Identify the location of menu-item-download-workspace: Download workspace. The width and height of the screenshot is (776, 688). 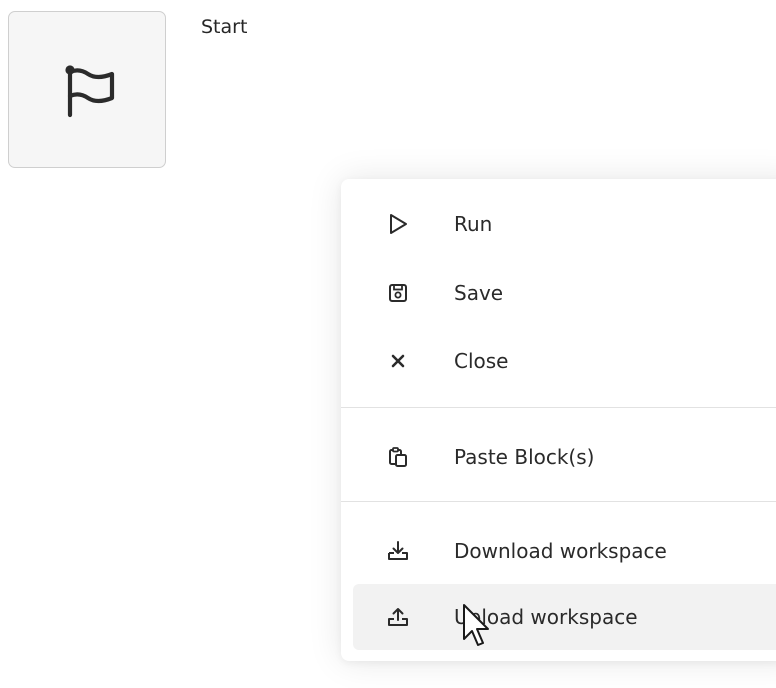
(564, 551).